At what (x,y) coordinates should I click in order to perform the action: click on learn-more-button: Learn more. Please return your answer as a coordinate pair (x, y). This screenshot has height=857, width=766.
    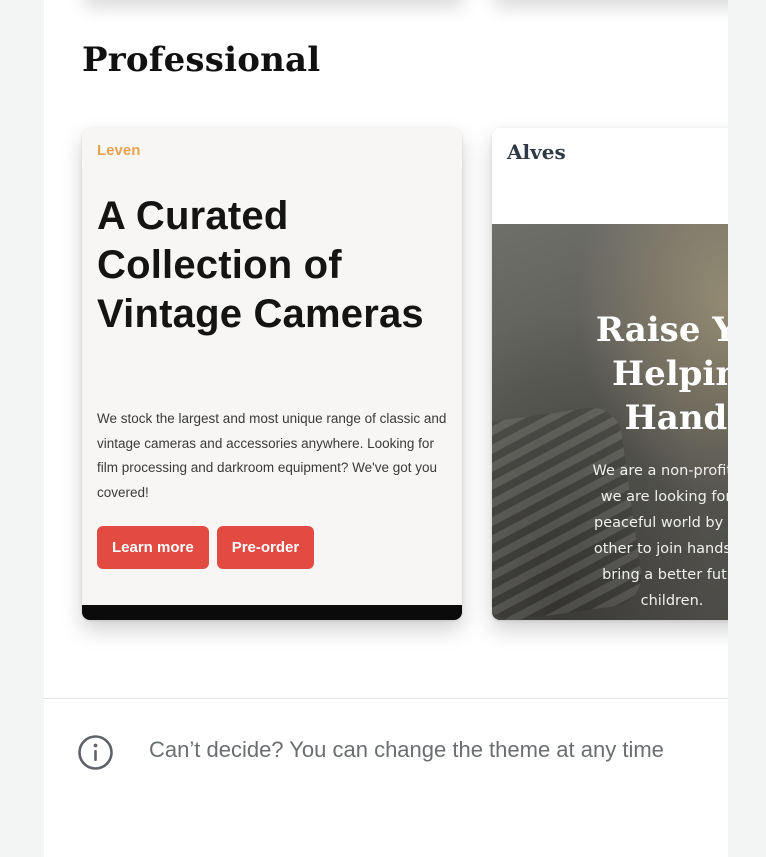
    Looking at the image, I should click on (153, 547).